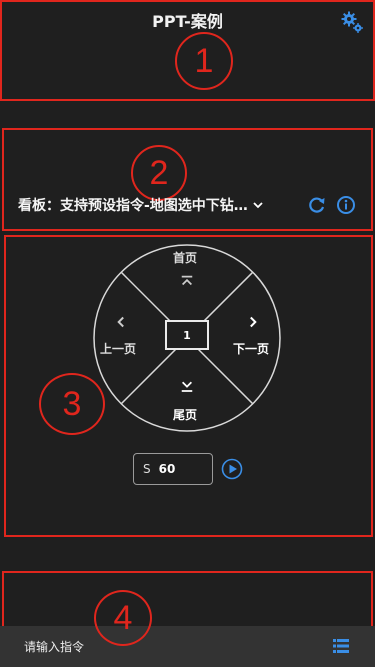  Describe the element at coordinates (253, 322) in the screenshot. I see `next-page-icon` at that location.